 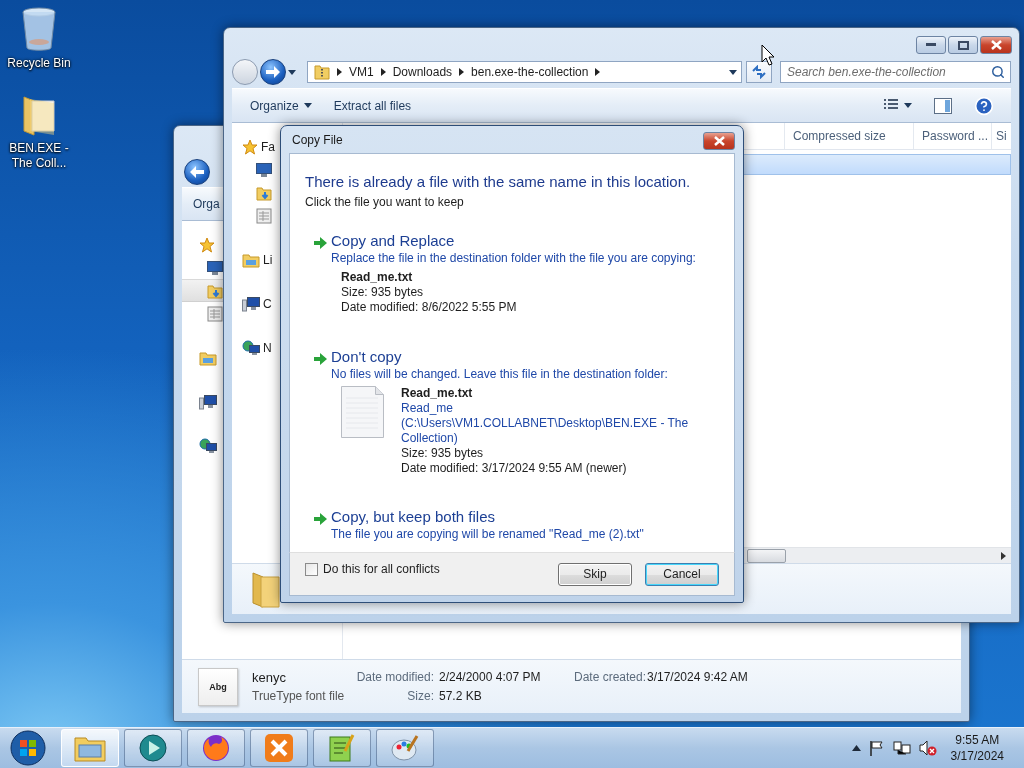 What do you see at coordinates (394, 677) in the screenshot?
I see `field-label: Date modified:` at bounding box center [394, 677].